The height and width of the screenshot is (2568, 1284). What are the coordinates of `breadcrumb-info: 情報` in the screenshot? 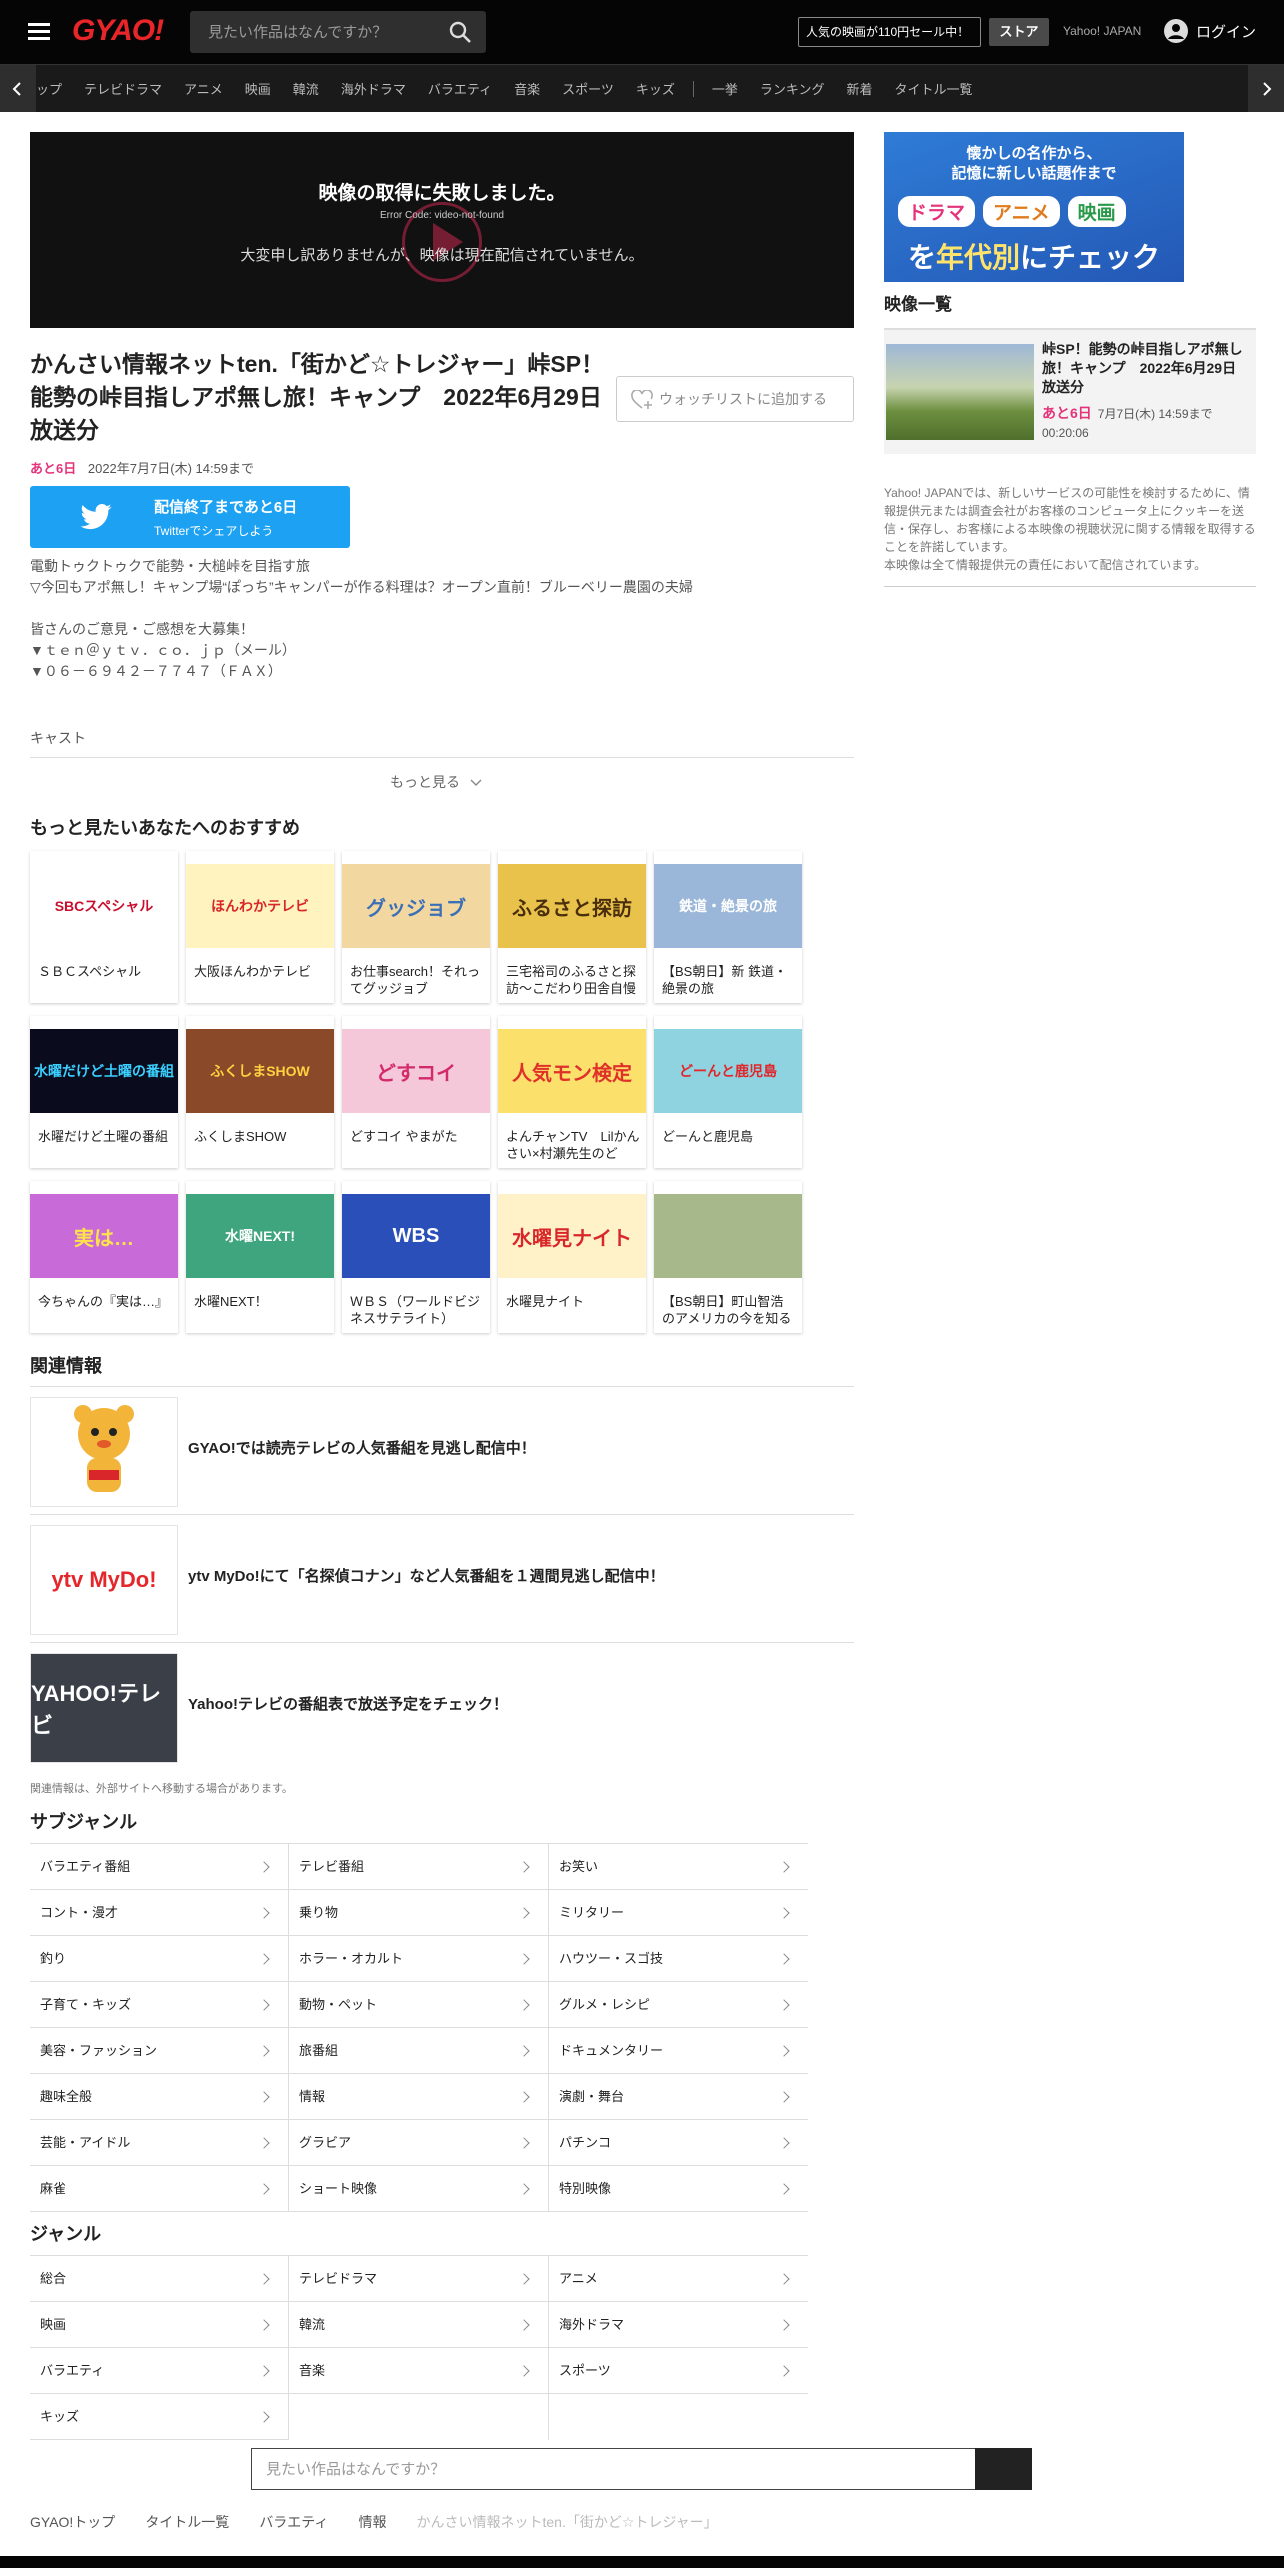 It's located at (372, 2522).